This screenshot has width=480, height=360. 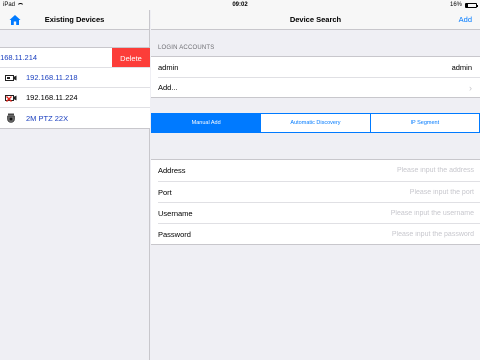 I want to click on port-row: Port, so click(x=319, y=191).